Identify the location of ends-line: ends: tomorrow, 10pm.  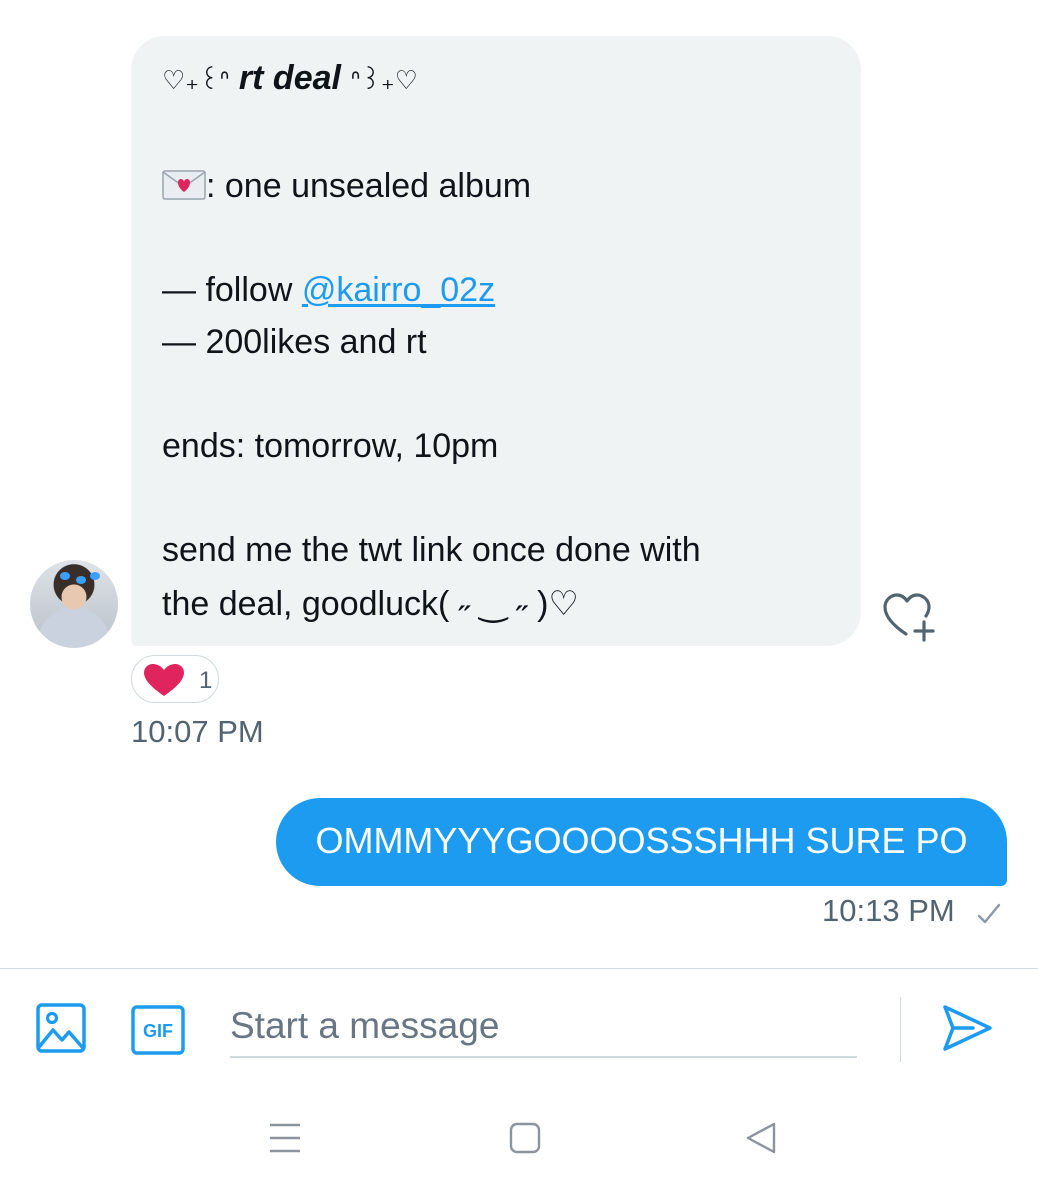
(330, 446).